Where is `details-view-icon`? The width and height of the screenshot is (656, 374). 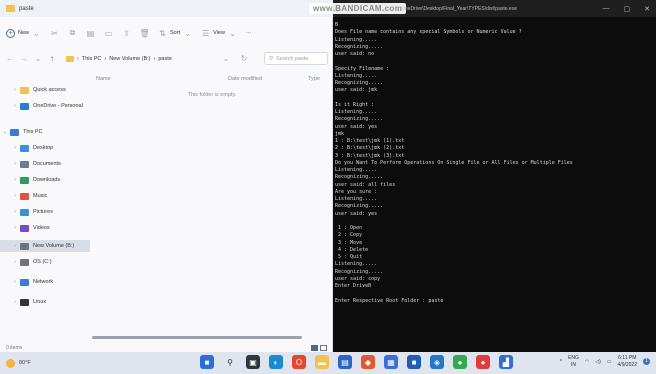
details-view-icon is located at coordinates (314, 347).